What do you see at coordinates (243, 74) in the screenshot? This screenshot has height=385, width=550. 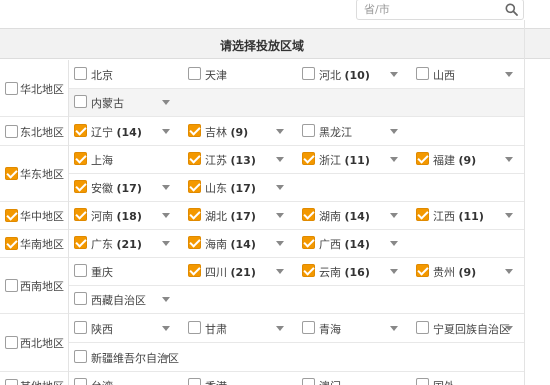 I see `province-item: 天津` at bounding box center [243, 74].